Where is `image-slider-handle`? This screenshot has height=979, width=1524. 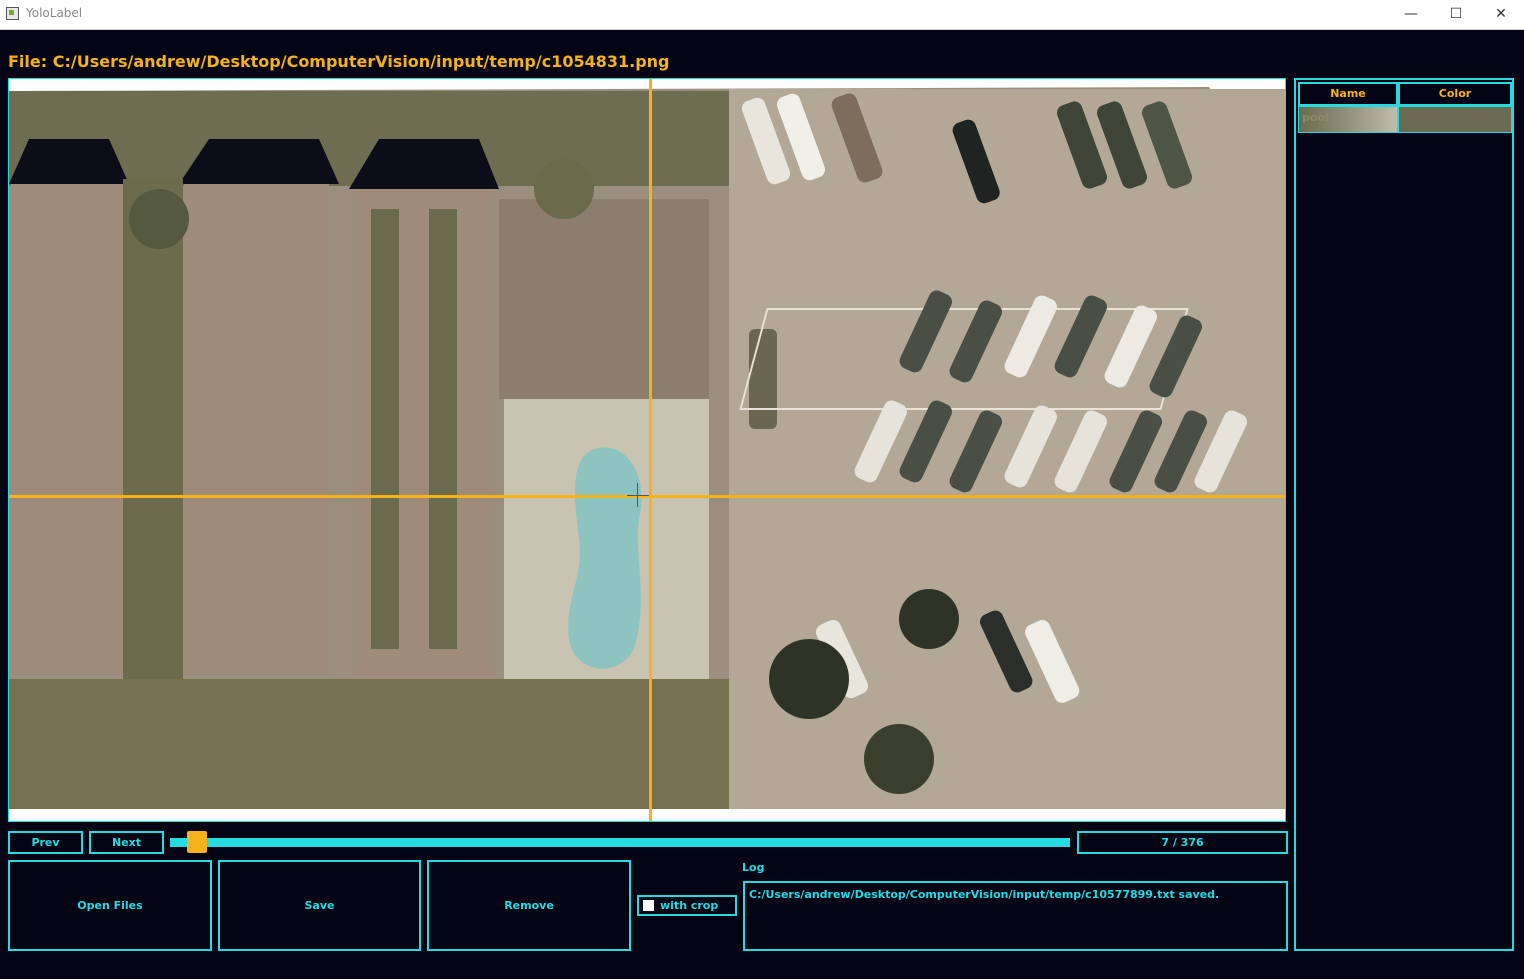
image-slider-handle is located at coordinates (197, 842).